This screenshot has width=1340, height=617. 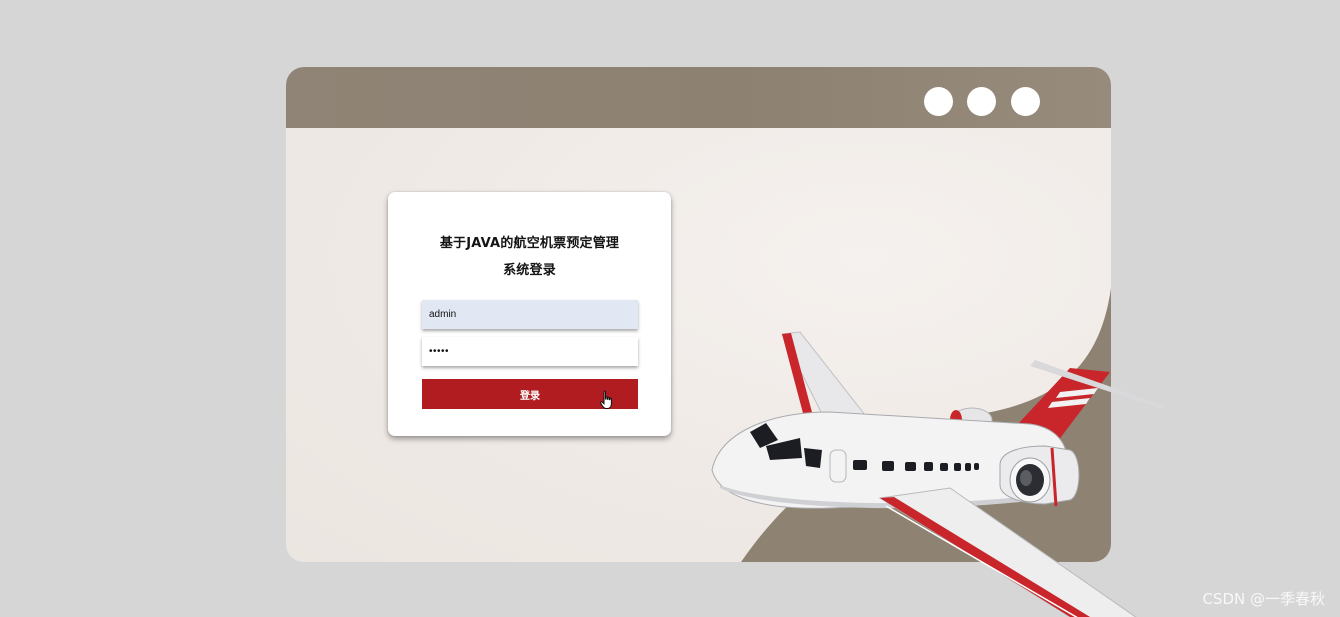 I want to click on username-input, so click(x=530, y=314).